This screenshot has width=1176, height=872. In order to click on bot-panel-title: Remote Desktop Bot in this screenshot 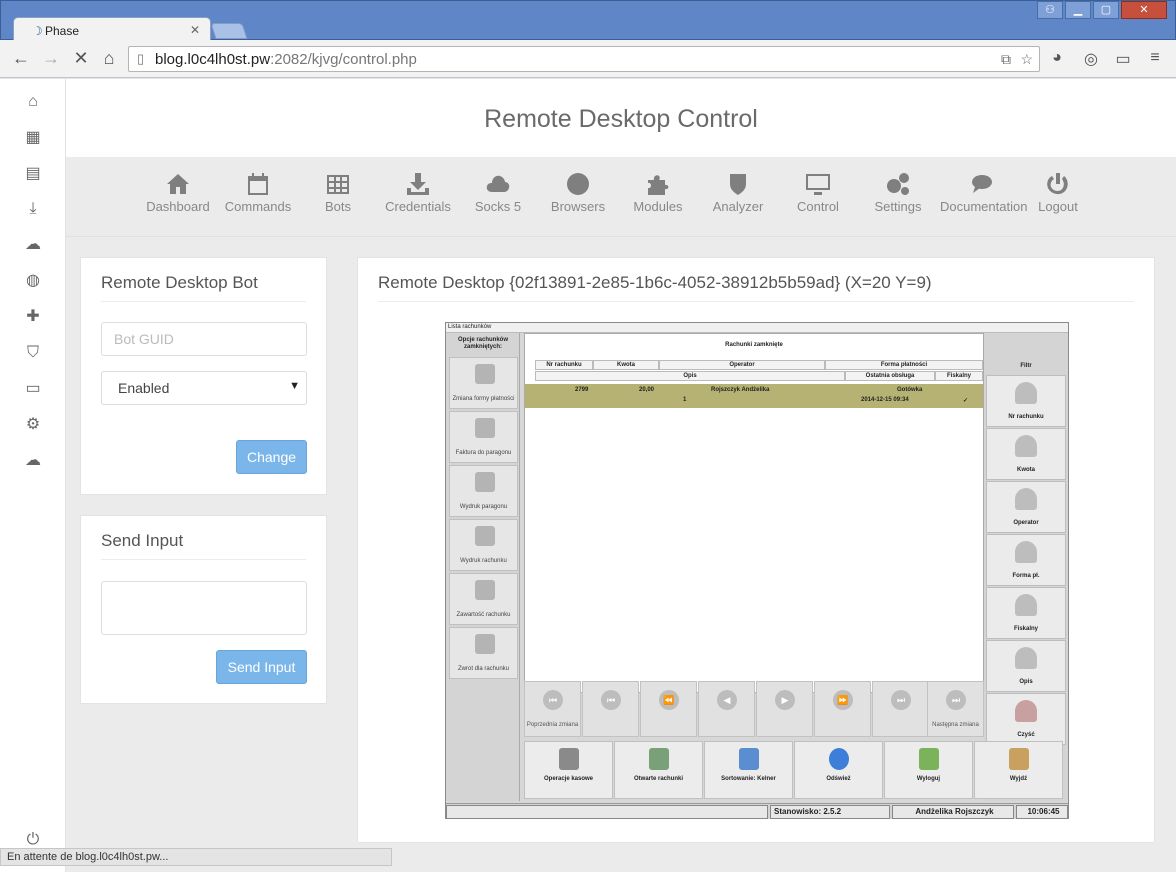, I will do `click(179, 282)`.